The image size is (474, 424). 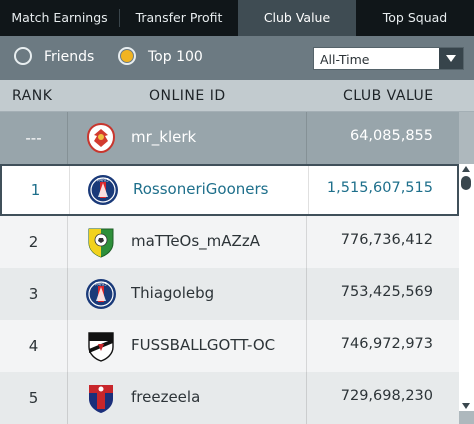 I want to click on online-id-column-header: ONLINE ID, so click(x=187, y=96).